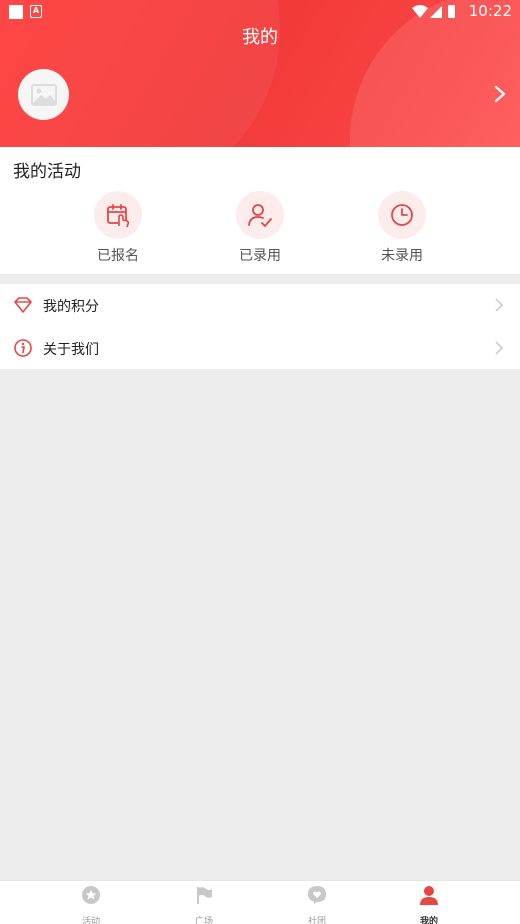  I want to click on status-bar: A 10:22, so click(260, 12).